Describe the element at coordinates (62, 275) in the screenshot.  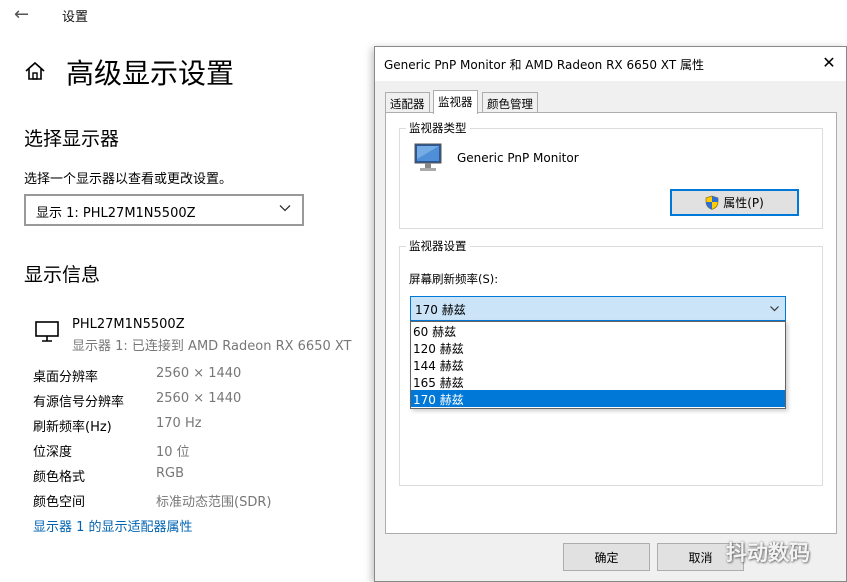
I see `display-info-heading: 显示信息` at that location.